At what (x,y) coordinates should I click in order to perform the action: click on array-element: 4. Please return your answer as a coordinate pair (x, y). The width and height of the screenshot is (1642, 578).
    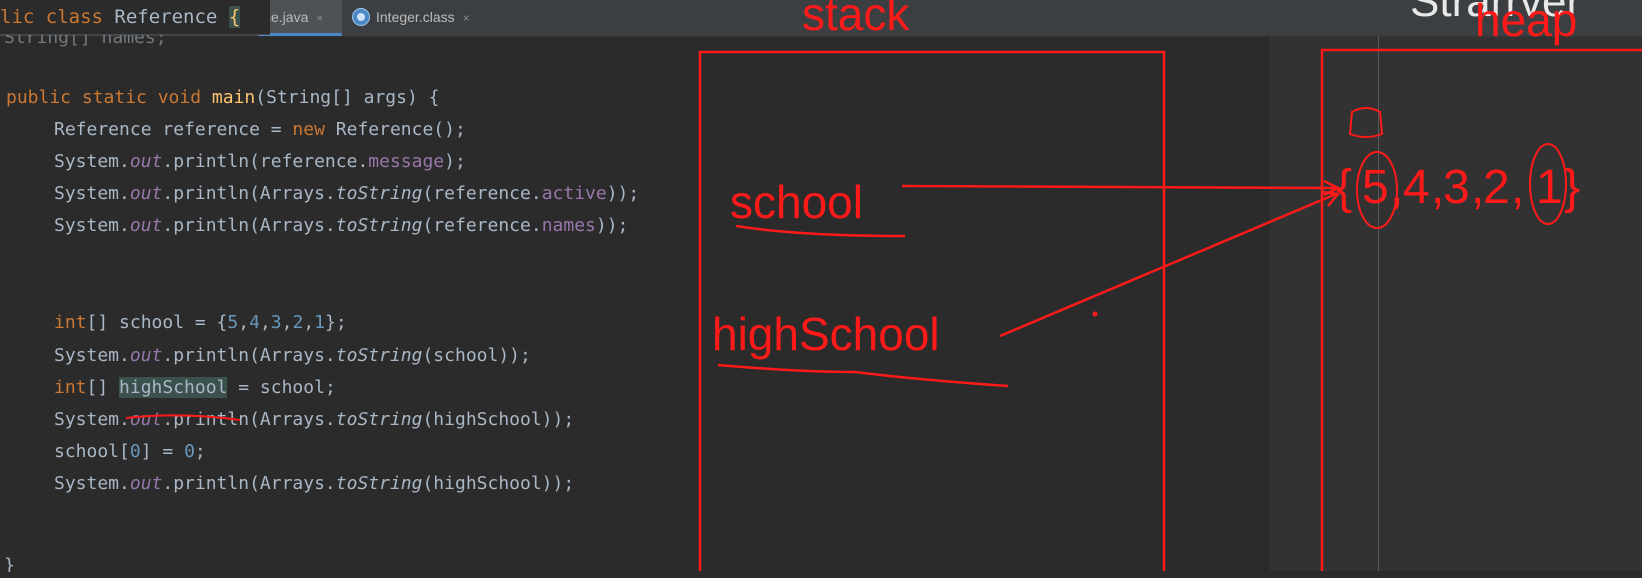
    Looking at the image, I should click on (1416, 187).